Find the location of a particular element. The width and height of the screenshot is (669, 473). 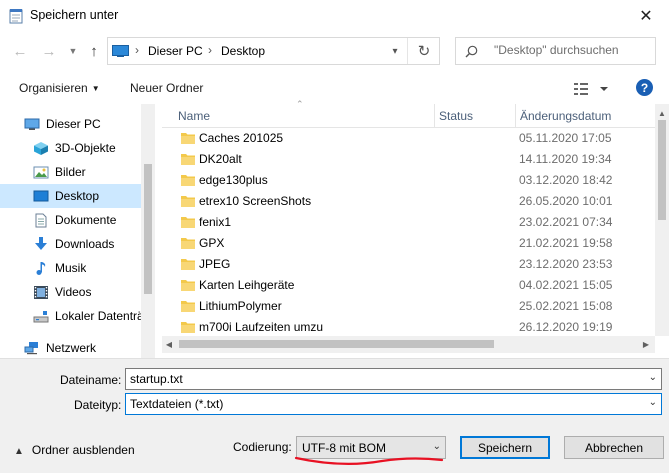

file-list-horizontal-scrollbar: ◀ ▶ is located at coordinates (408, 344).